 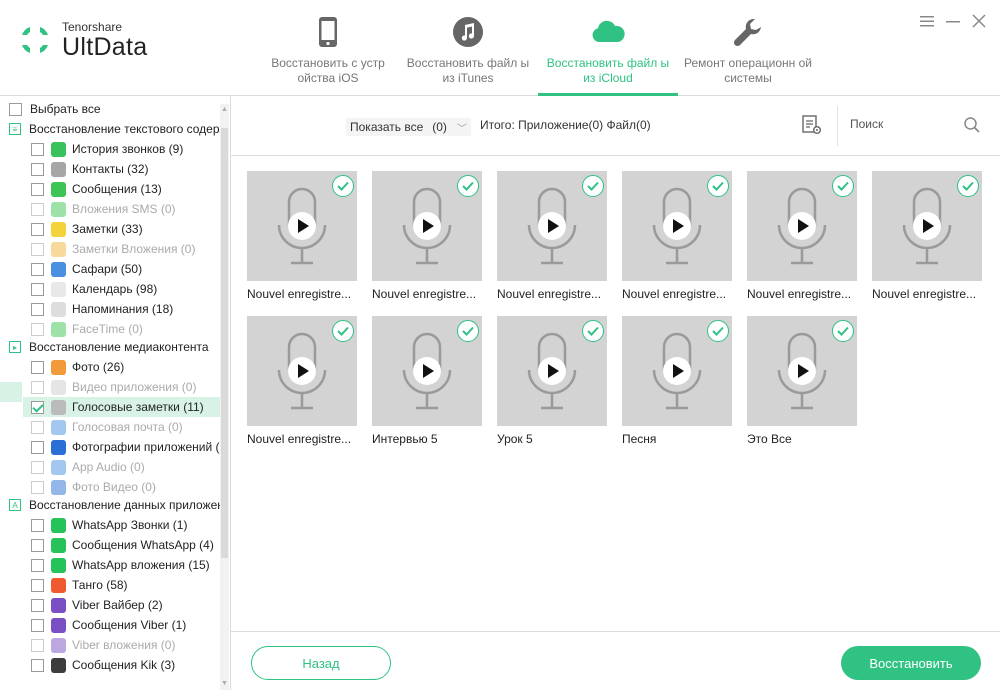 What do you see at coordinates (110, 467) in the screenshot?
I see `sidebar-item: App Audio (0)` at bounding box center [110, 467].